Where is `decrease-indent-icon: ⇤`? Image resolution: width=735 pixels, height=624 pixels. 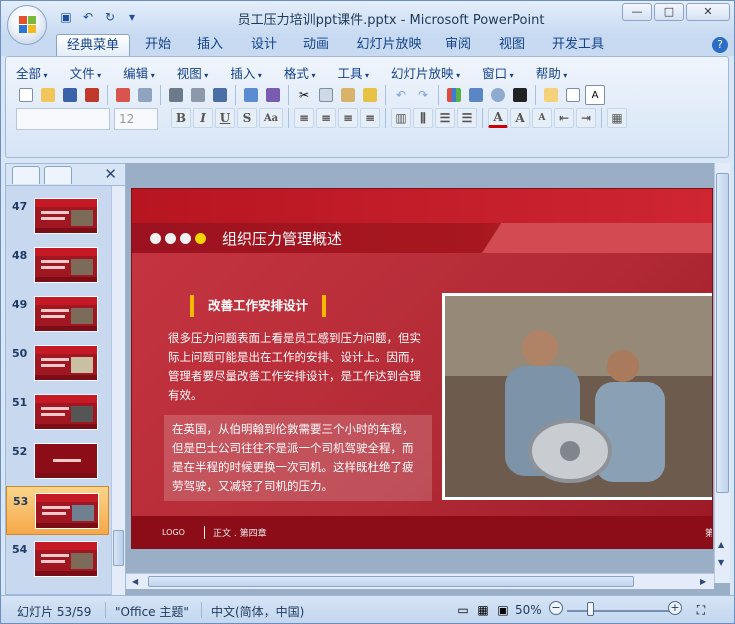 decrease-indent-icon: ⇤ is located at coordinates (564, 118).